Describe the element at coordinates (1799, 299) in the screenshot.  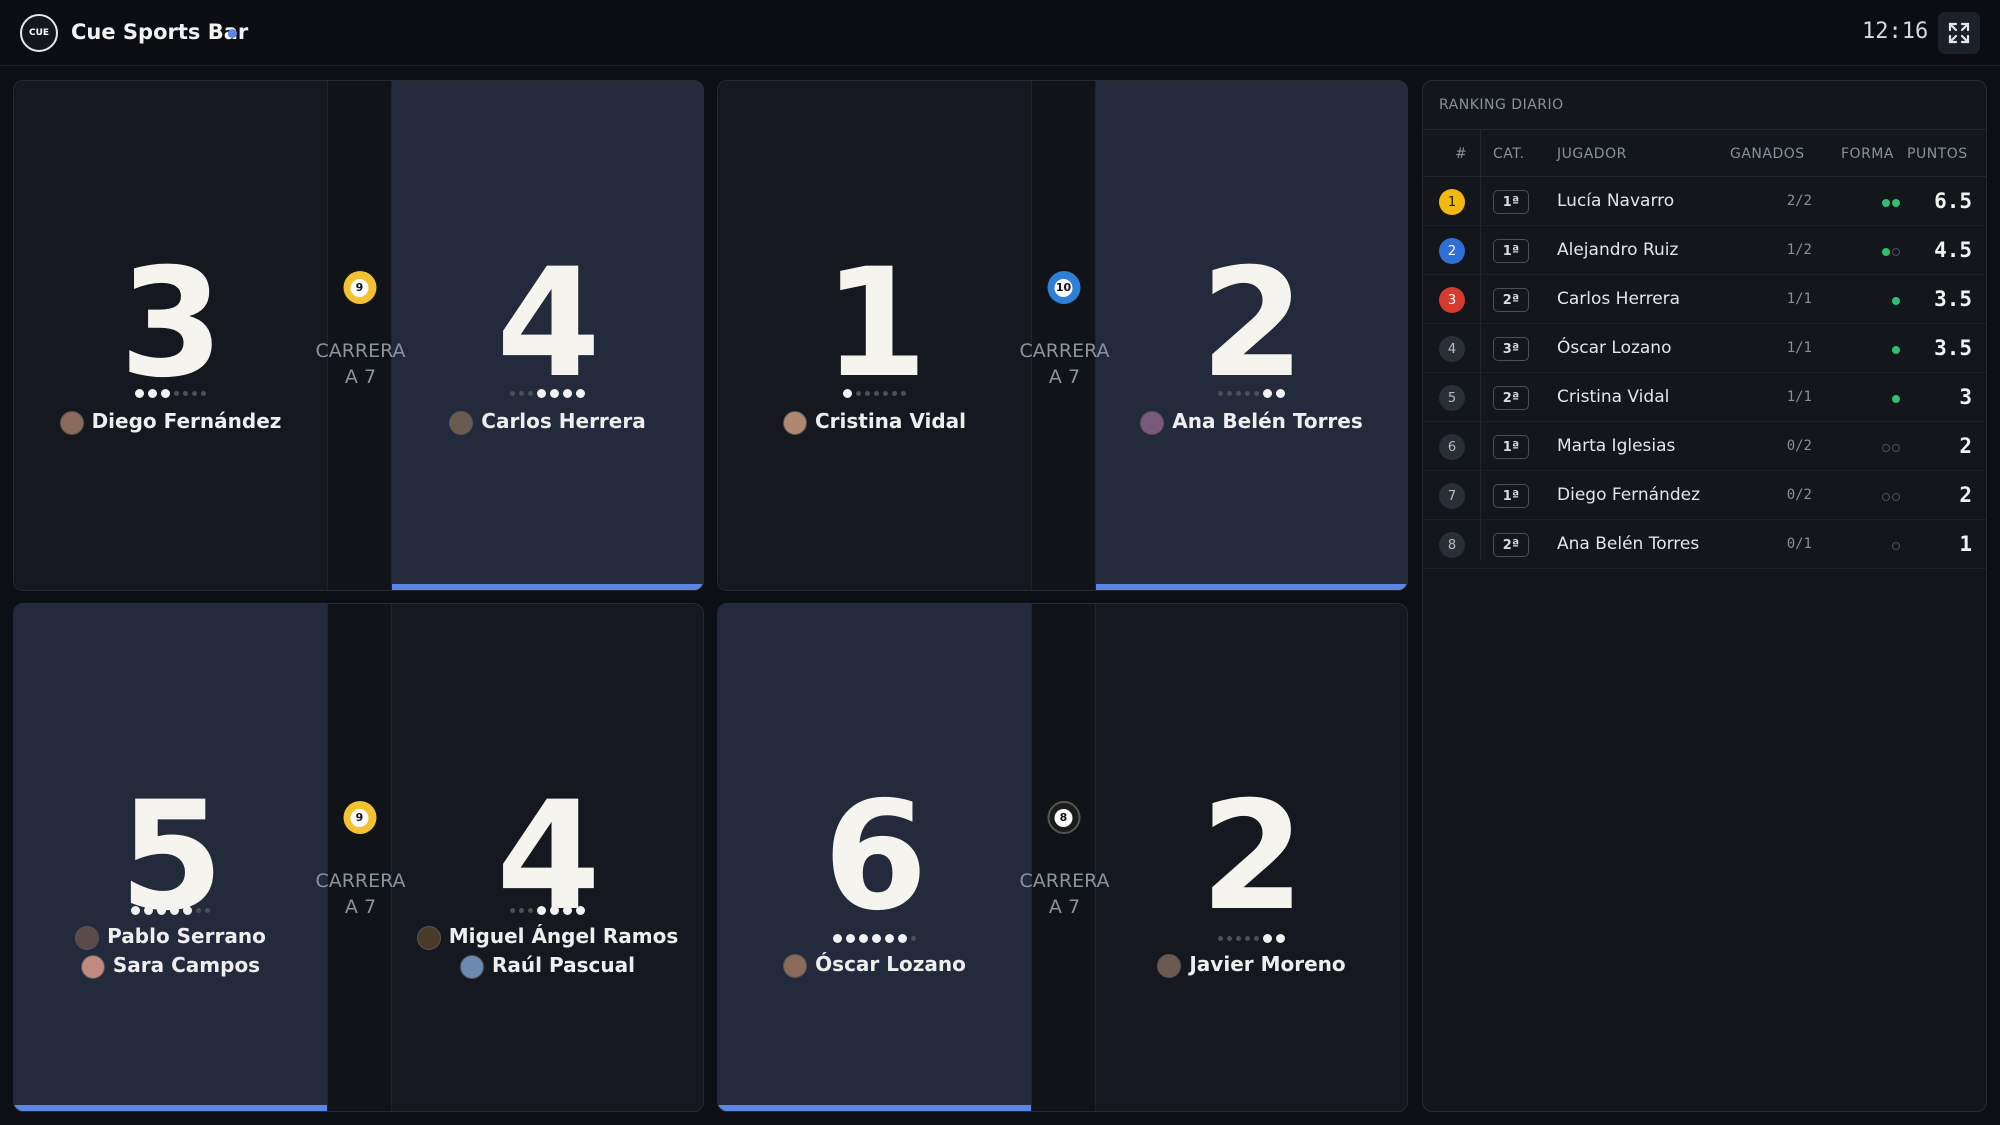
I see `games-won: 1/1` at that location.